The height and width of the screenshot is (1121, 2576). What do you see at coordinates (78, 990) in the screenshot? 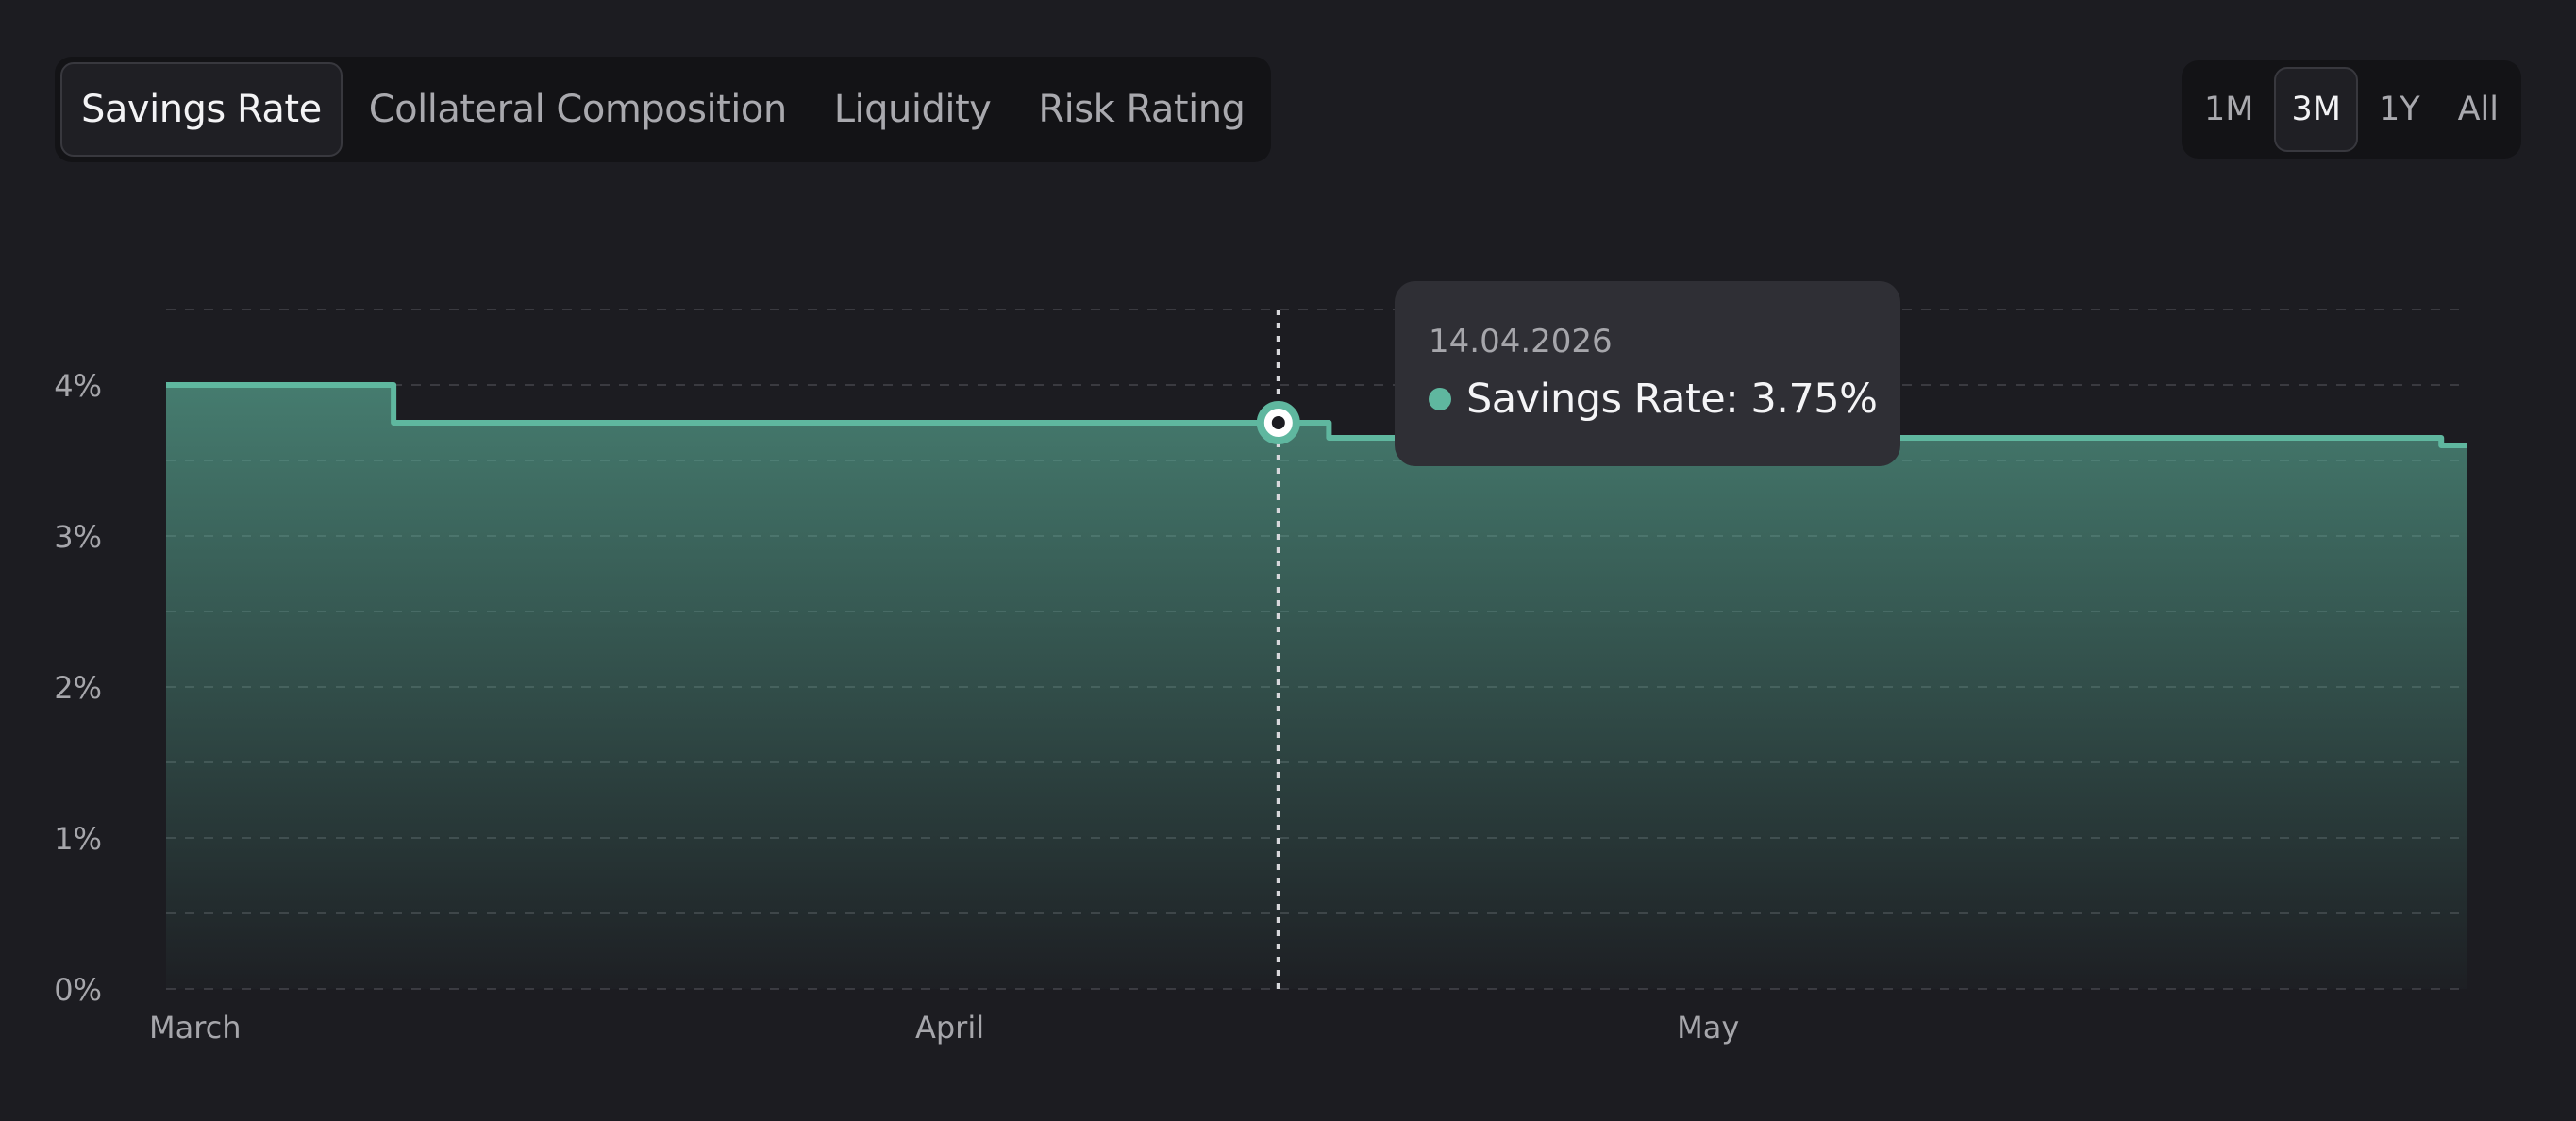
I see `y-tick-label: 0%` at bounding box center [78, 990].